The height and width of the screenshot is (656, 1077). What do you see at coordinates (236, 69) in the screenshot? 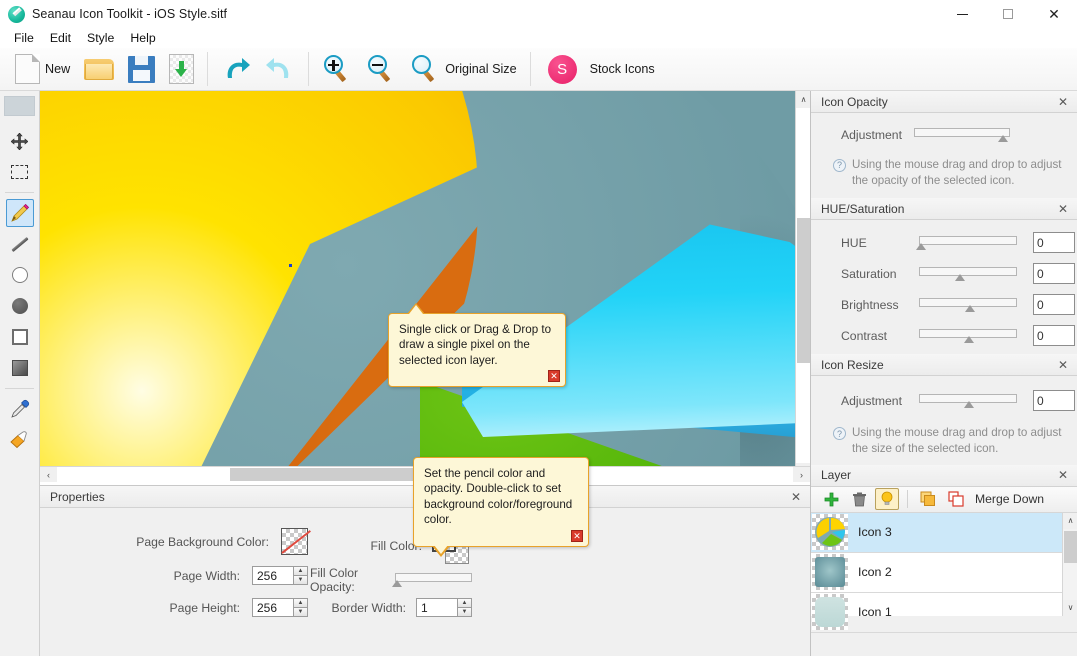
I see `undo-button` at bounding box center [236, 69].